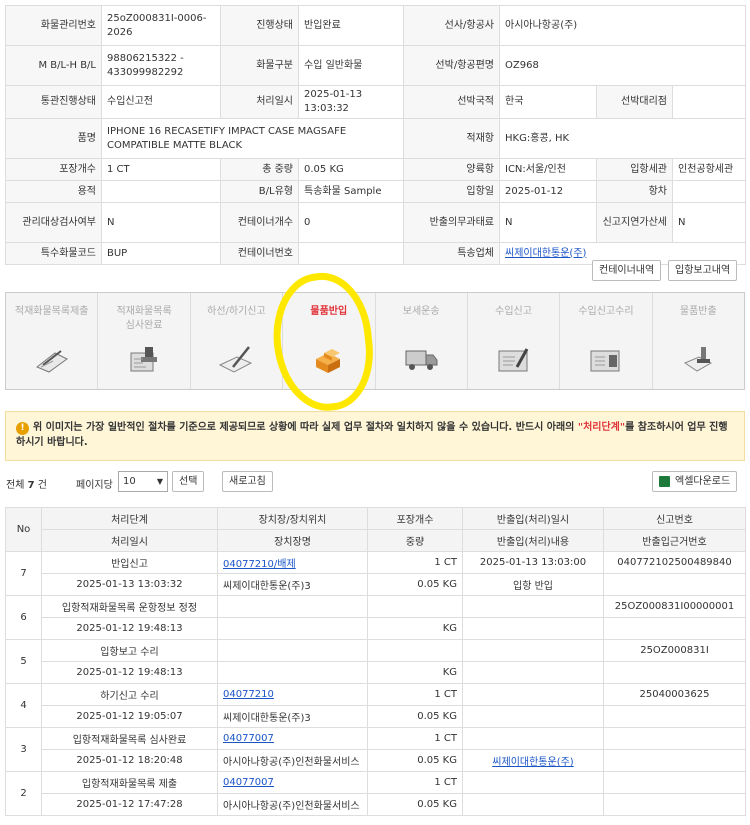 The height and width of the screenshot is (825, 750). I want to click on row-io-time: 2025-01-13 13:03:00, so click(533, 562).